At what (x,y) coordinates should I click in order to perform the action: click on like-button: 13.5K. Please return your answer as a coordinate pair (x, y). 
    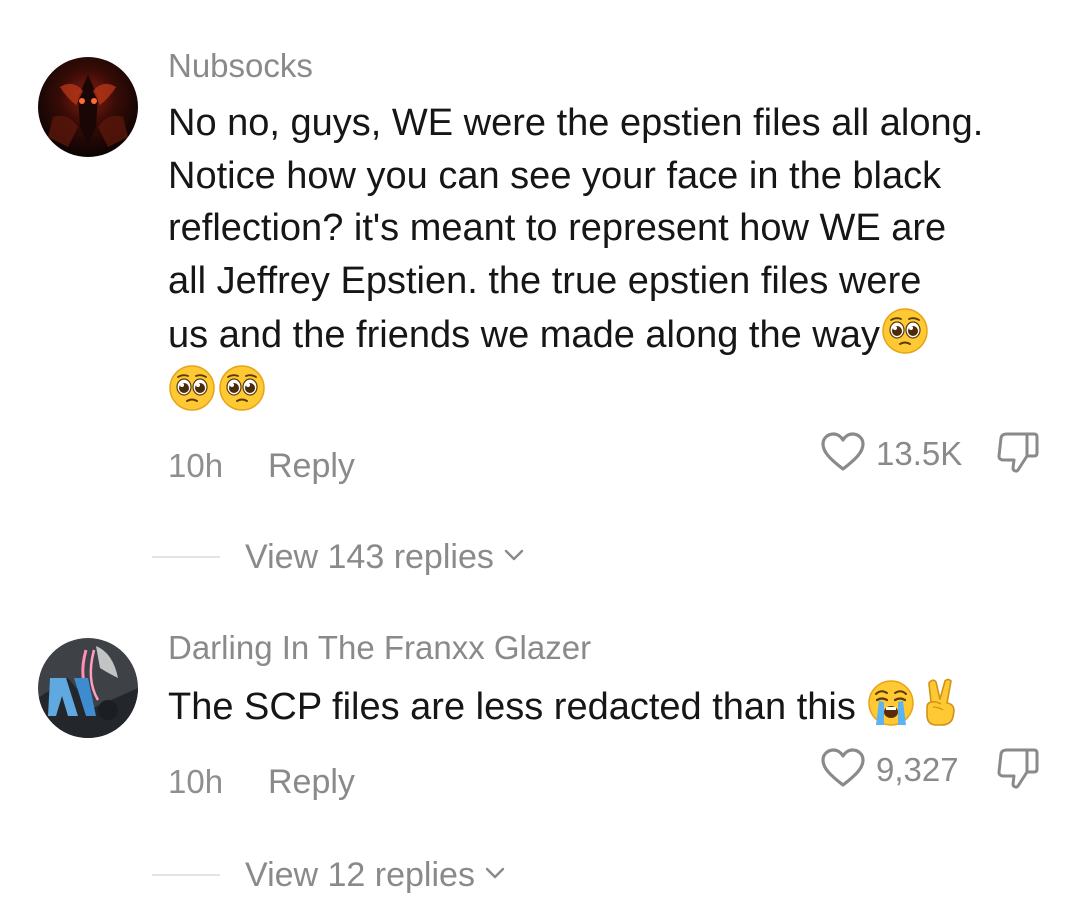
    Looking at the image, I should click on (891, 454).